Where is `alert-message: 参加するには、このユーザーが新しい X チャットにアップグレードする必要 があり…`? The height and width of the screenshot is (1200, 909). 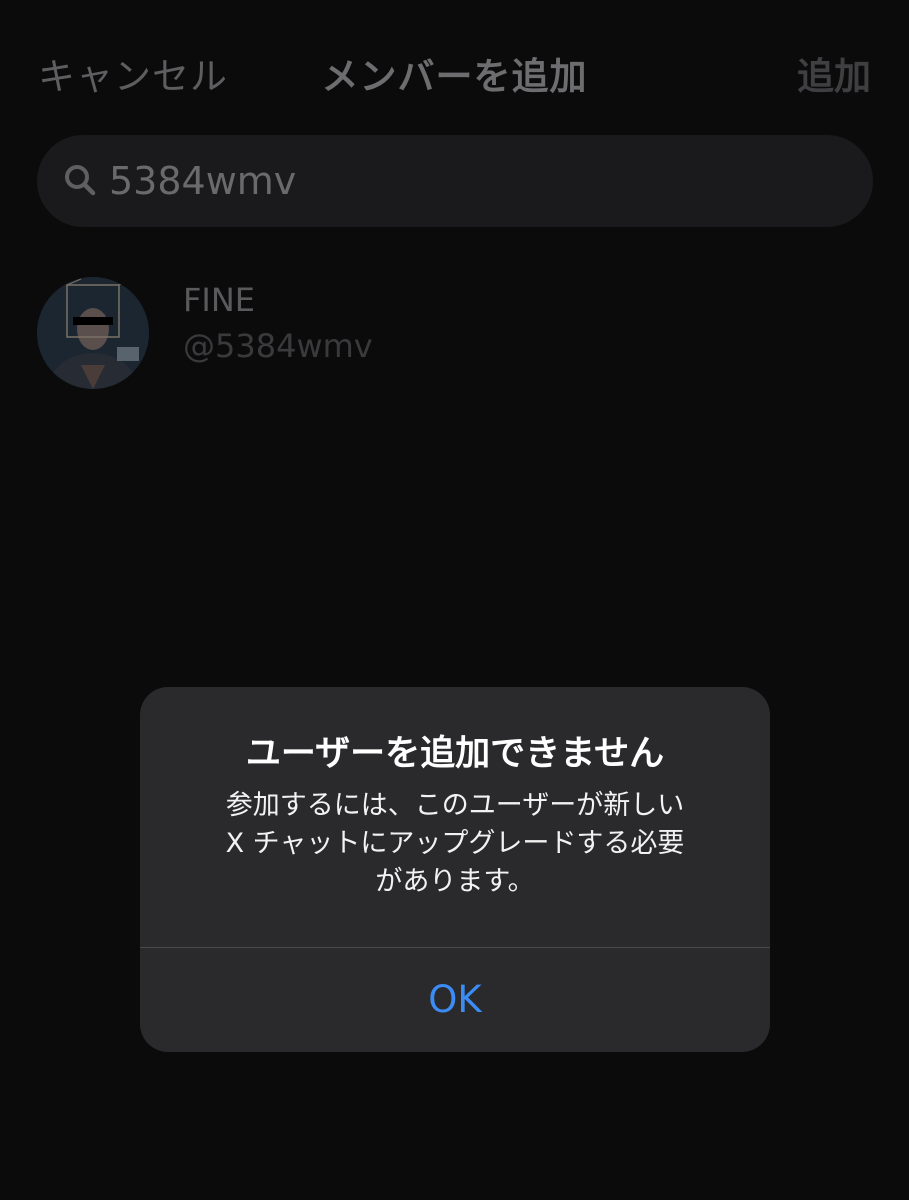 alert-message: 参加するには、このユーザーが新しい X チャットにアップグレードする必要 があり… is located at coordinates (455, 844).